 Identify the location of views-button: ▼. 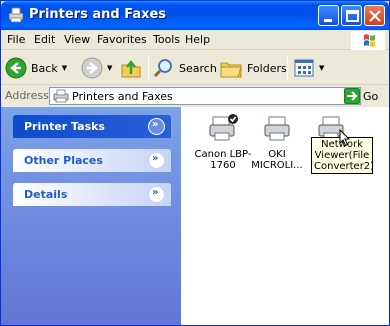
(308, 68).